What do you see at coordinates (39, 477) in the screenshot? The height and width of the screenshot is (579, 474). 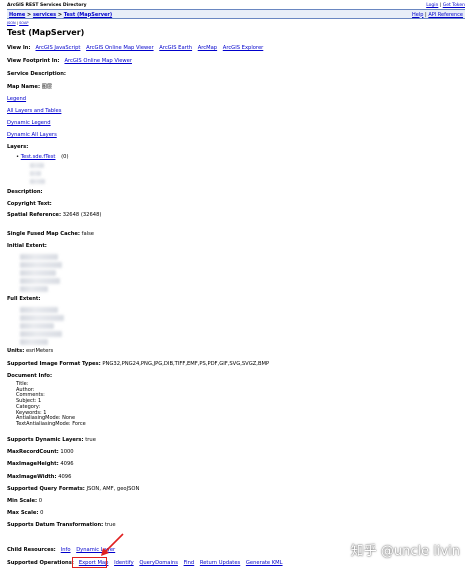 I see `max-width-row: MaxImageWidth: 4096` at bounding box center [39, 477].